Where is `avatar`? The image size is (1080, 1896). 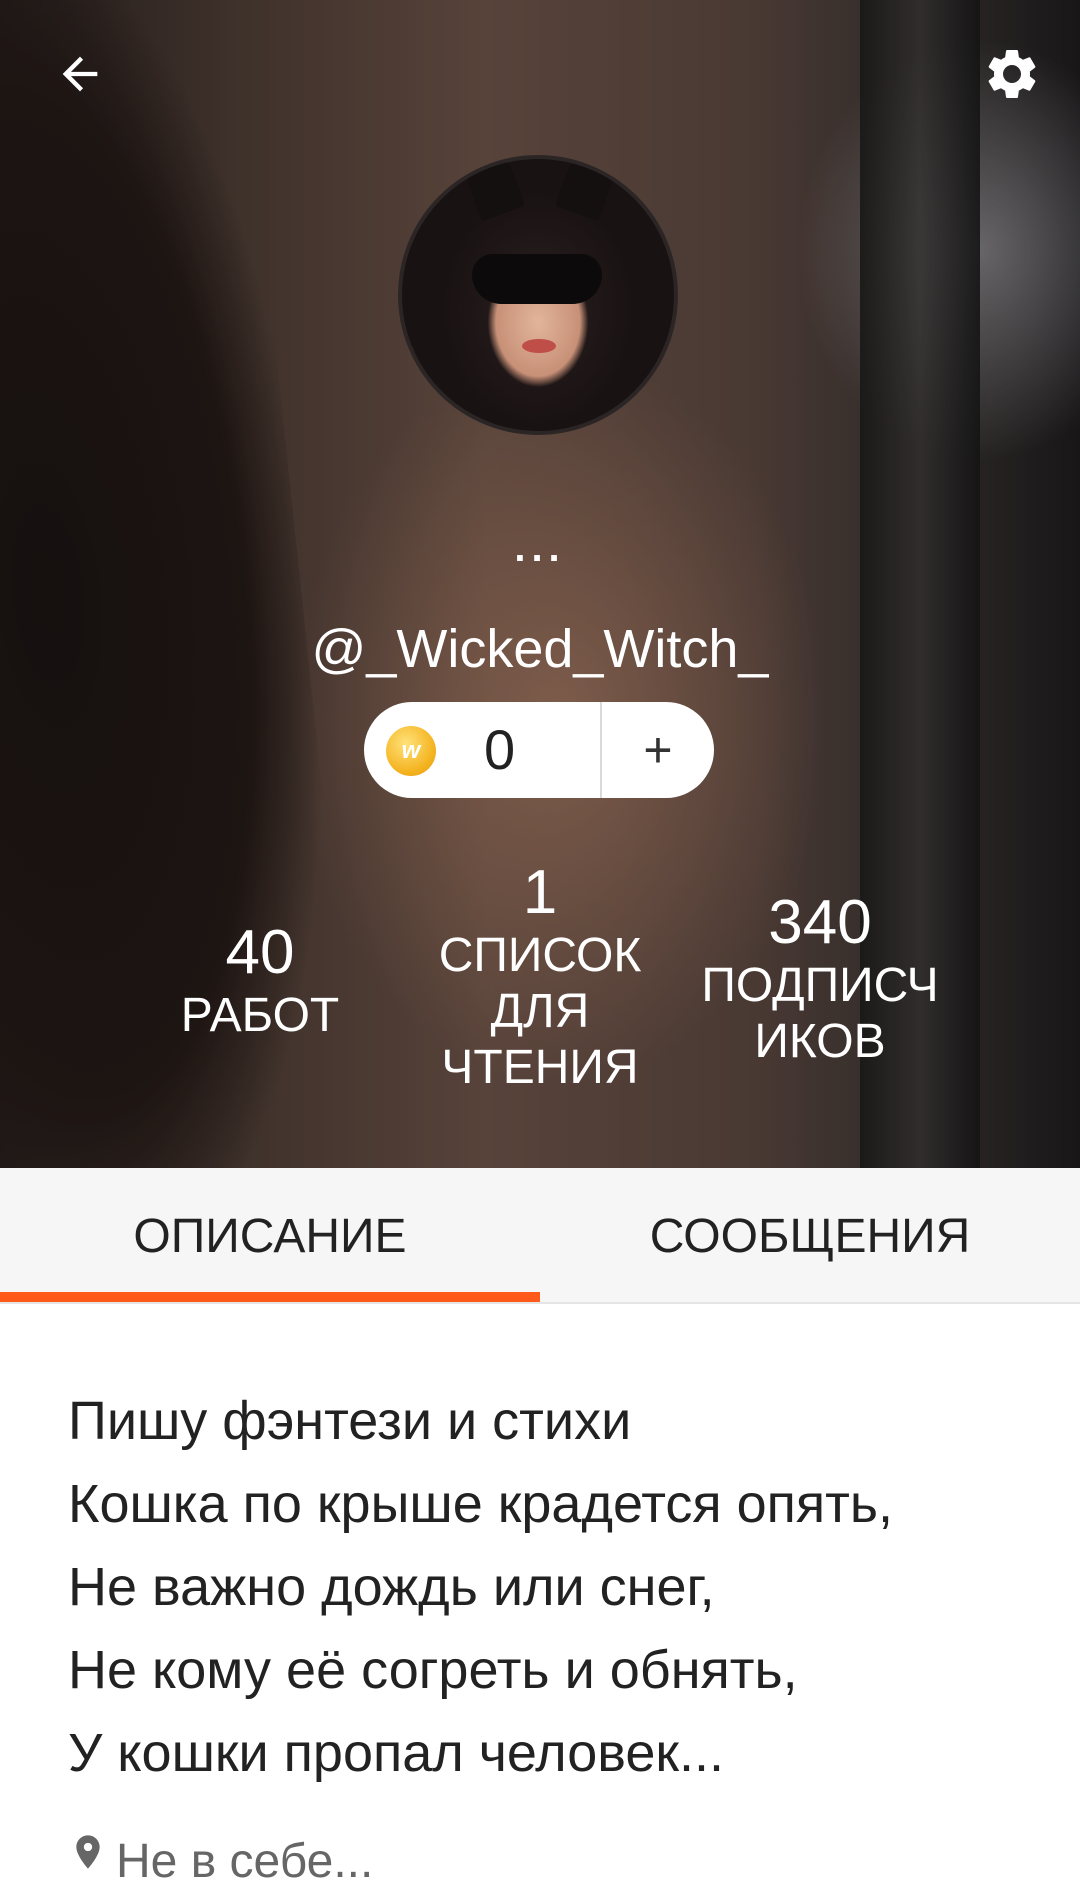
avatar is located at coordinates (538, 295).